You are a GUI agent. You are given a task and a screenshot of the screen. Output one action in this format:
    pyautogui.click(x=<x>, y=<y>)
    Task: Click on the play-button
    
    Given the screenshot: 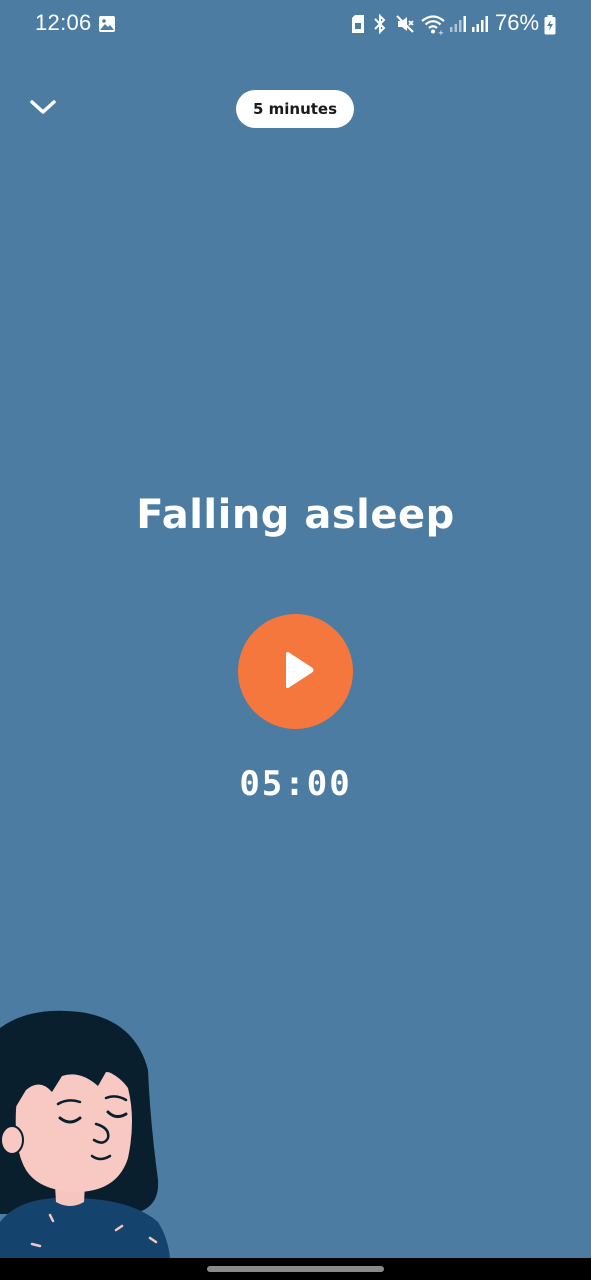 What is the action you would take?
    pyautogui.click(x=295, y=671)
    